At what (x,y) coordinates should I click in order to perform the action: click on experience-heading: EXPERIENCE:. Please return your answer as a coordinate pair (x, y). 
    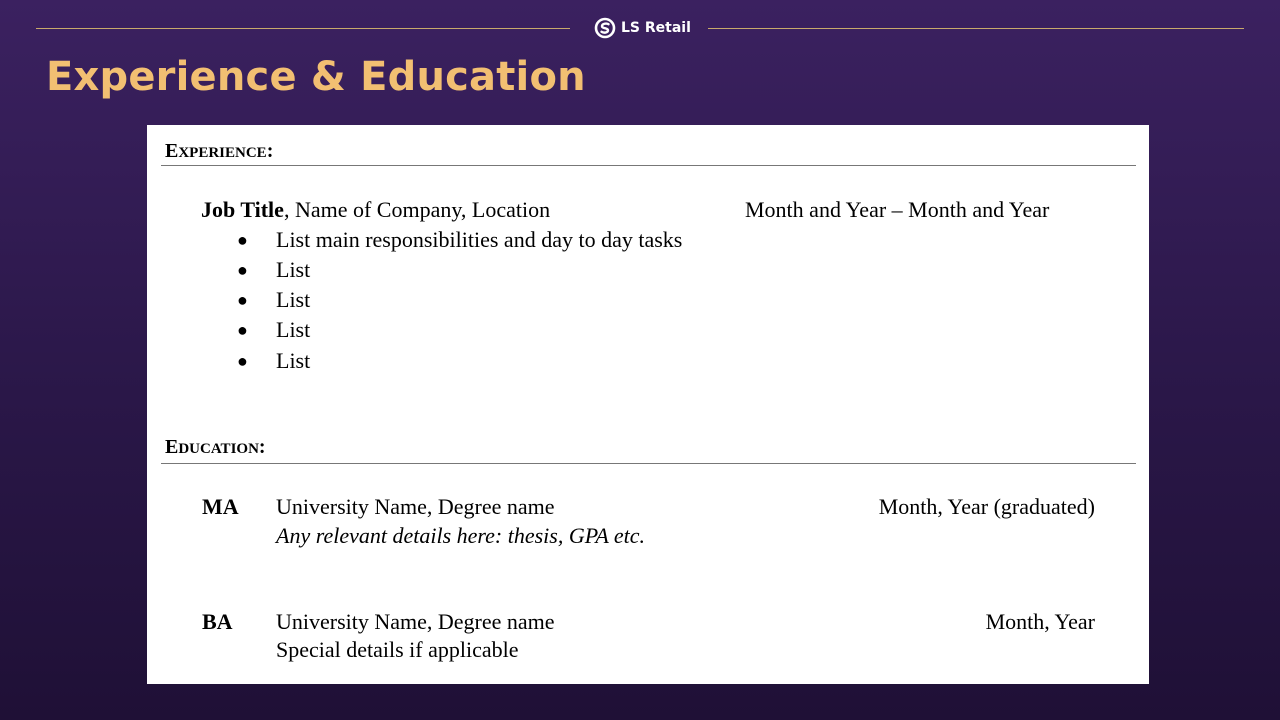
    Looking at the image, I should click on (219, 151).